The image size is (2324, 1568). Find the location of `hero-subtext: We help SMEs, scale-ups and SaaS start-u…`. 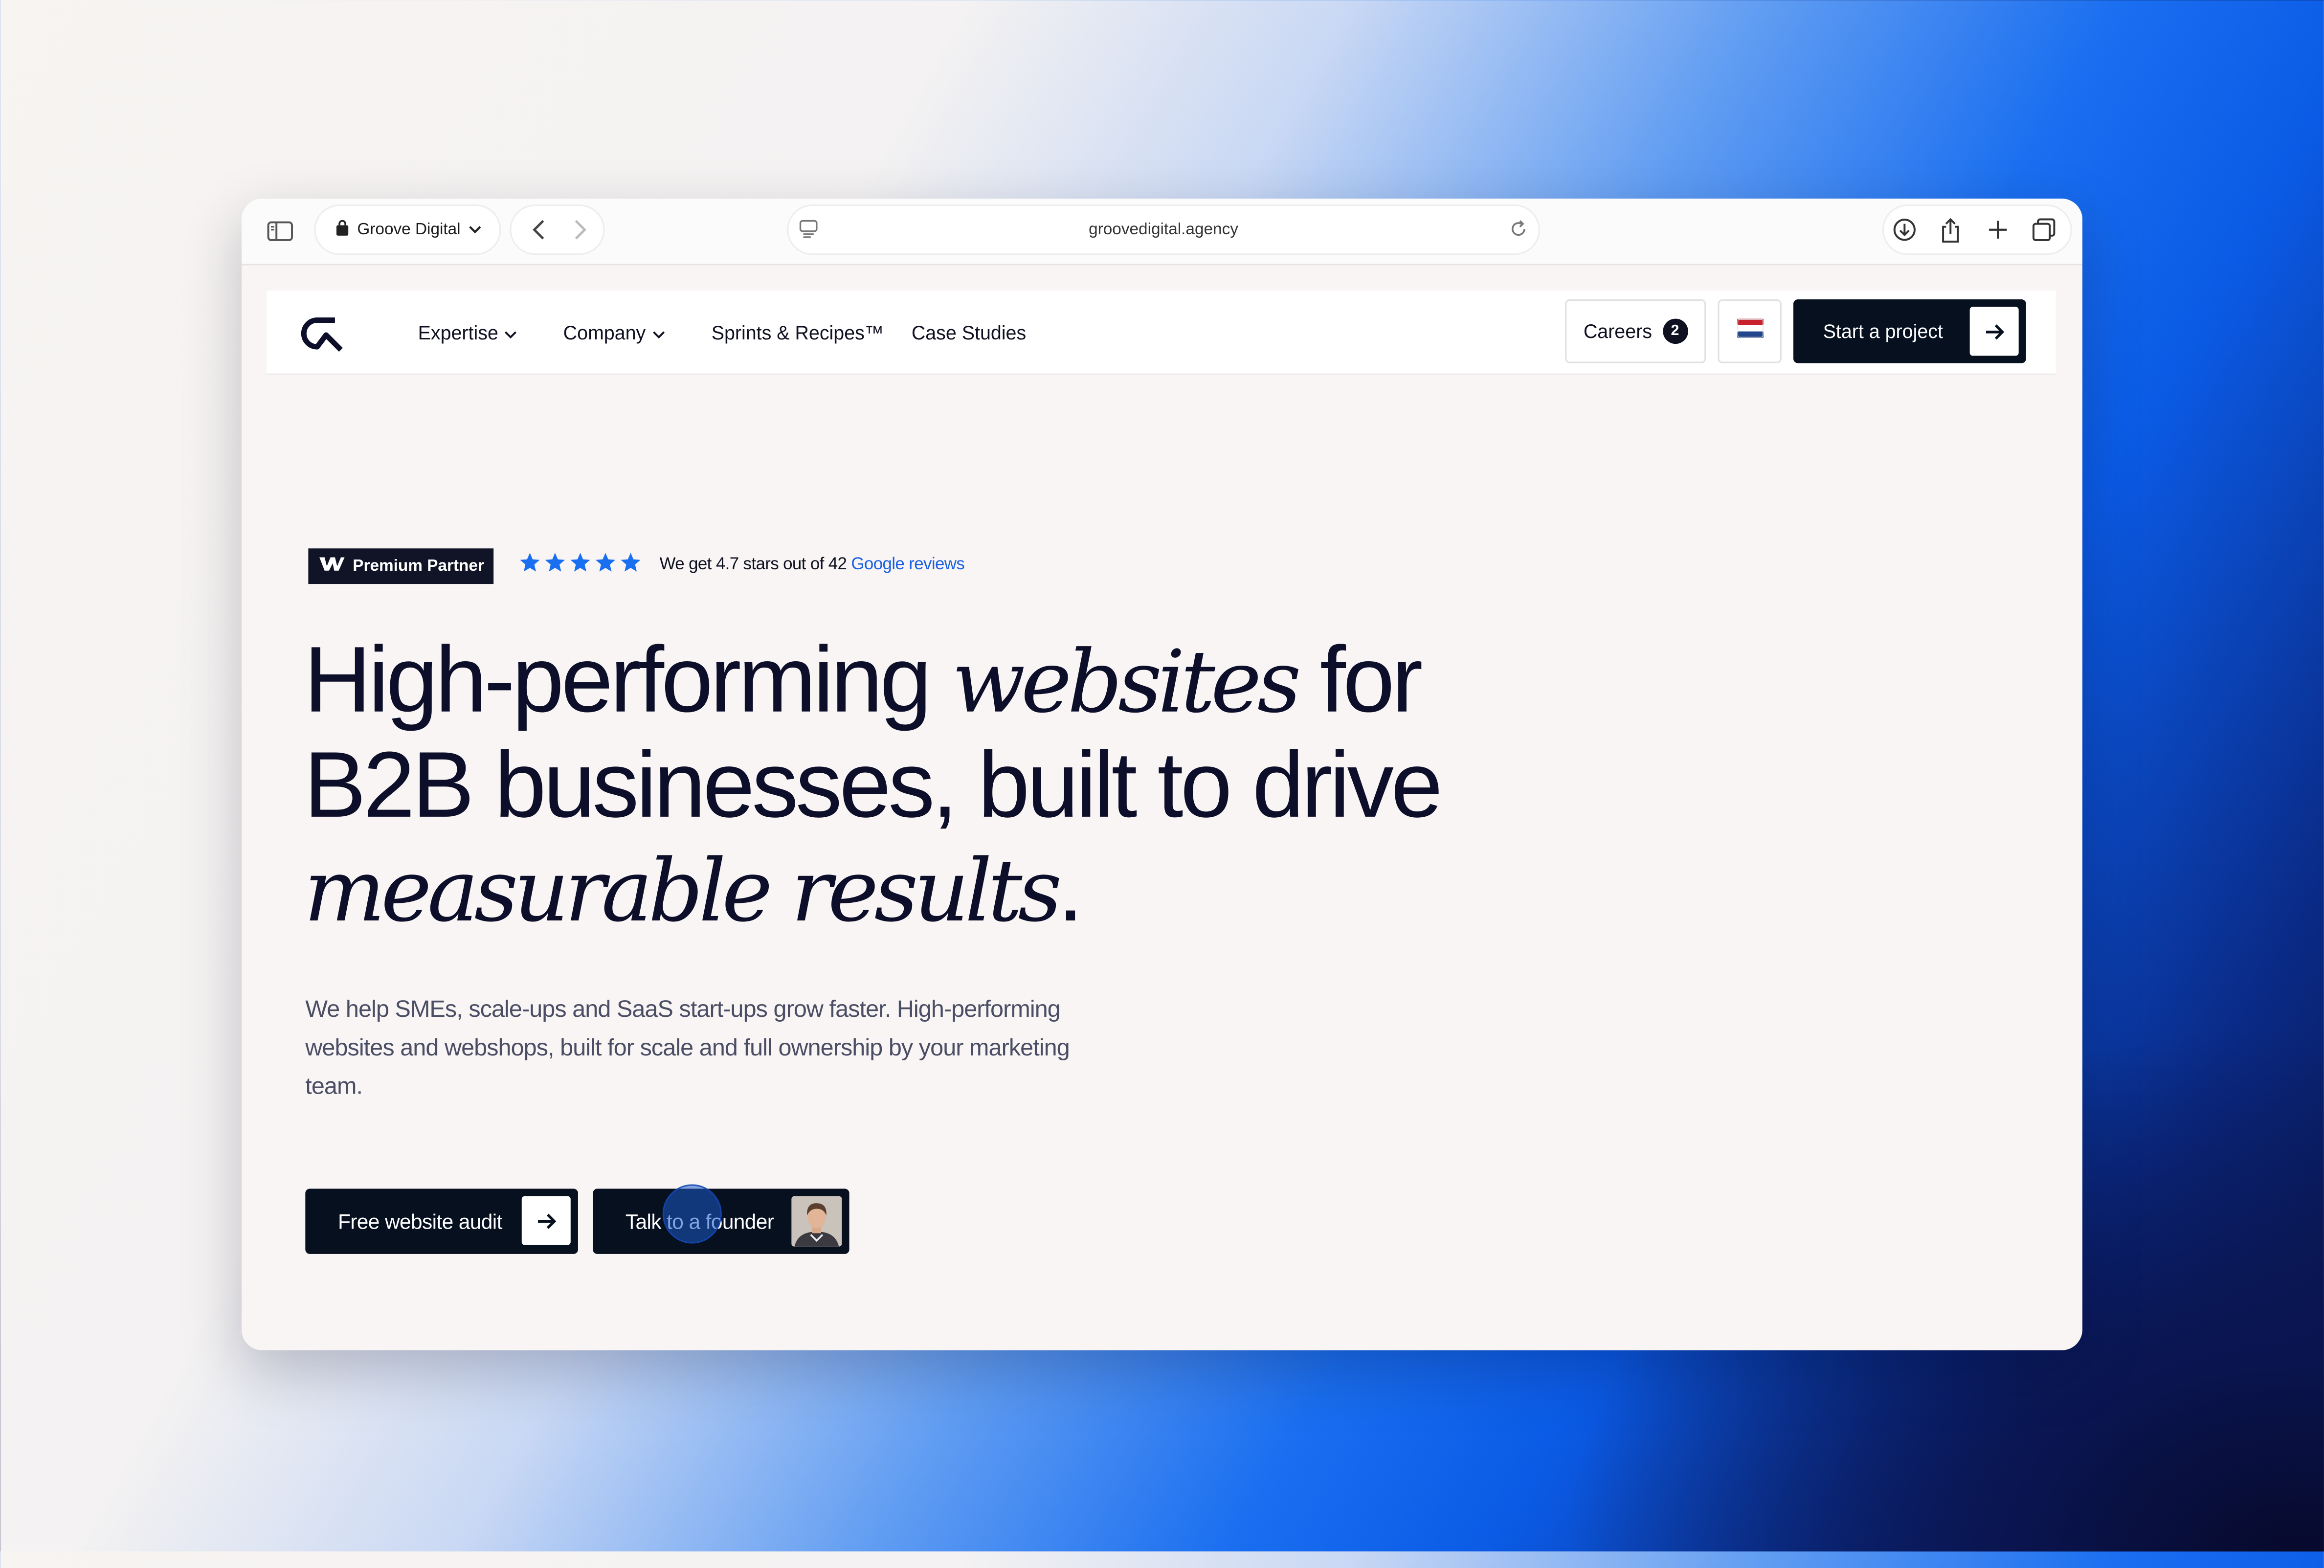

hero-subtext: We help SMEs, scale-ups and SaaS start-u… is located at coordinates (688, 1048).